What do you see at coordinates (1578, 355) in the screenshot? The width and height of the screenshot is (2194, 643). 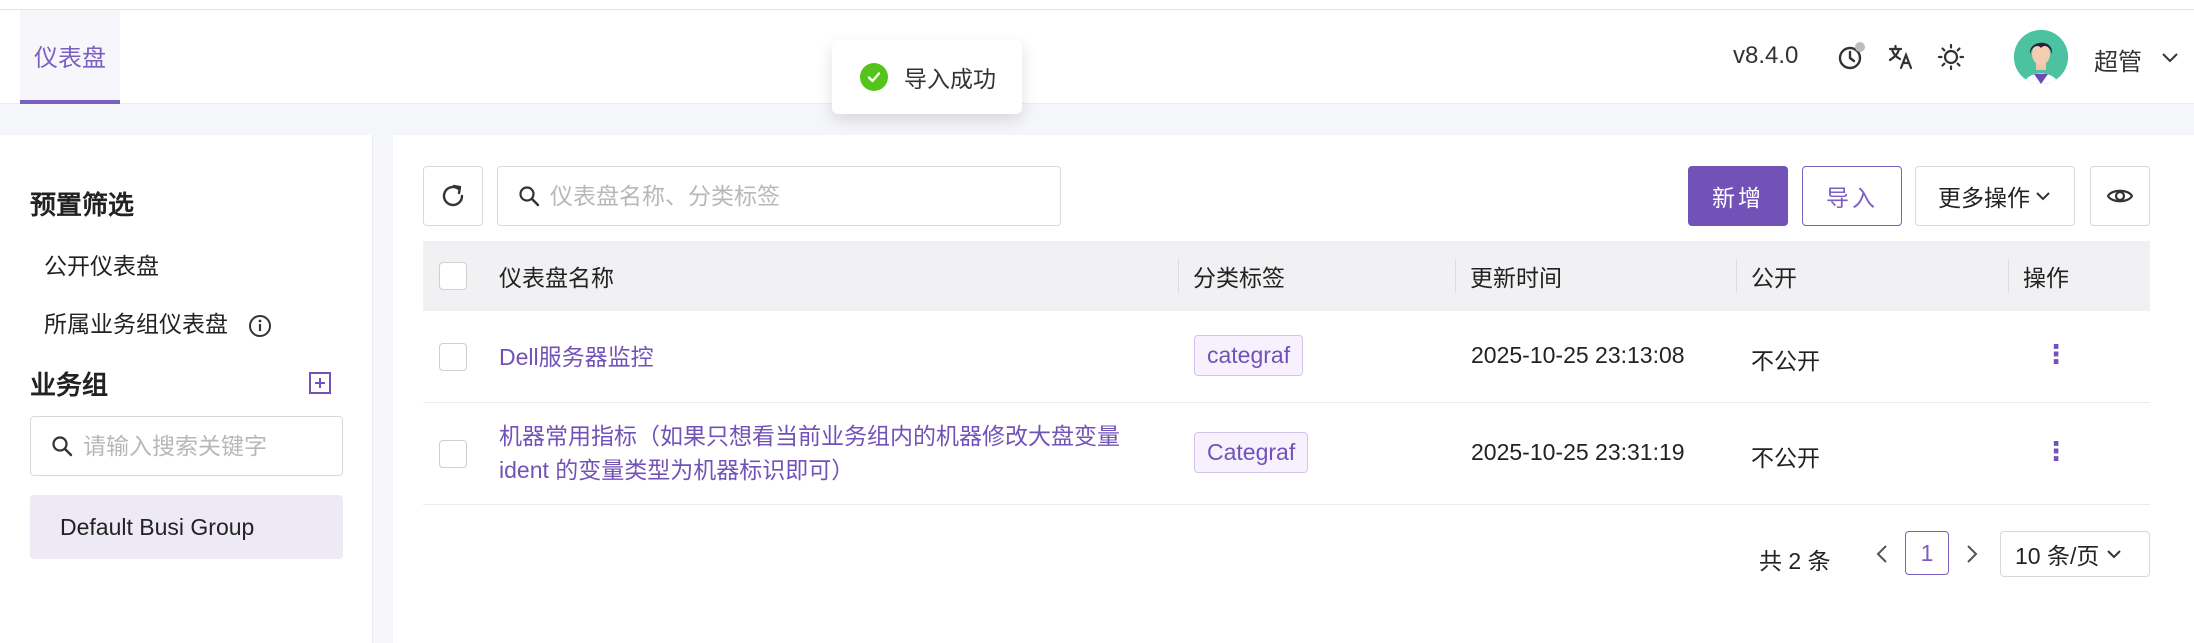 I see `updated-time: 2025-10-25 23:13:08` at bounding box center [1578, 355].